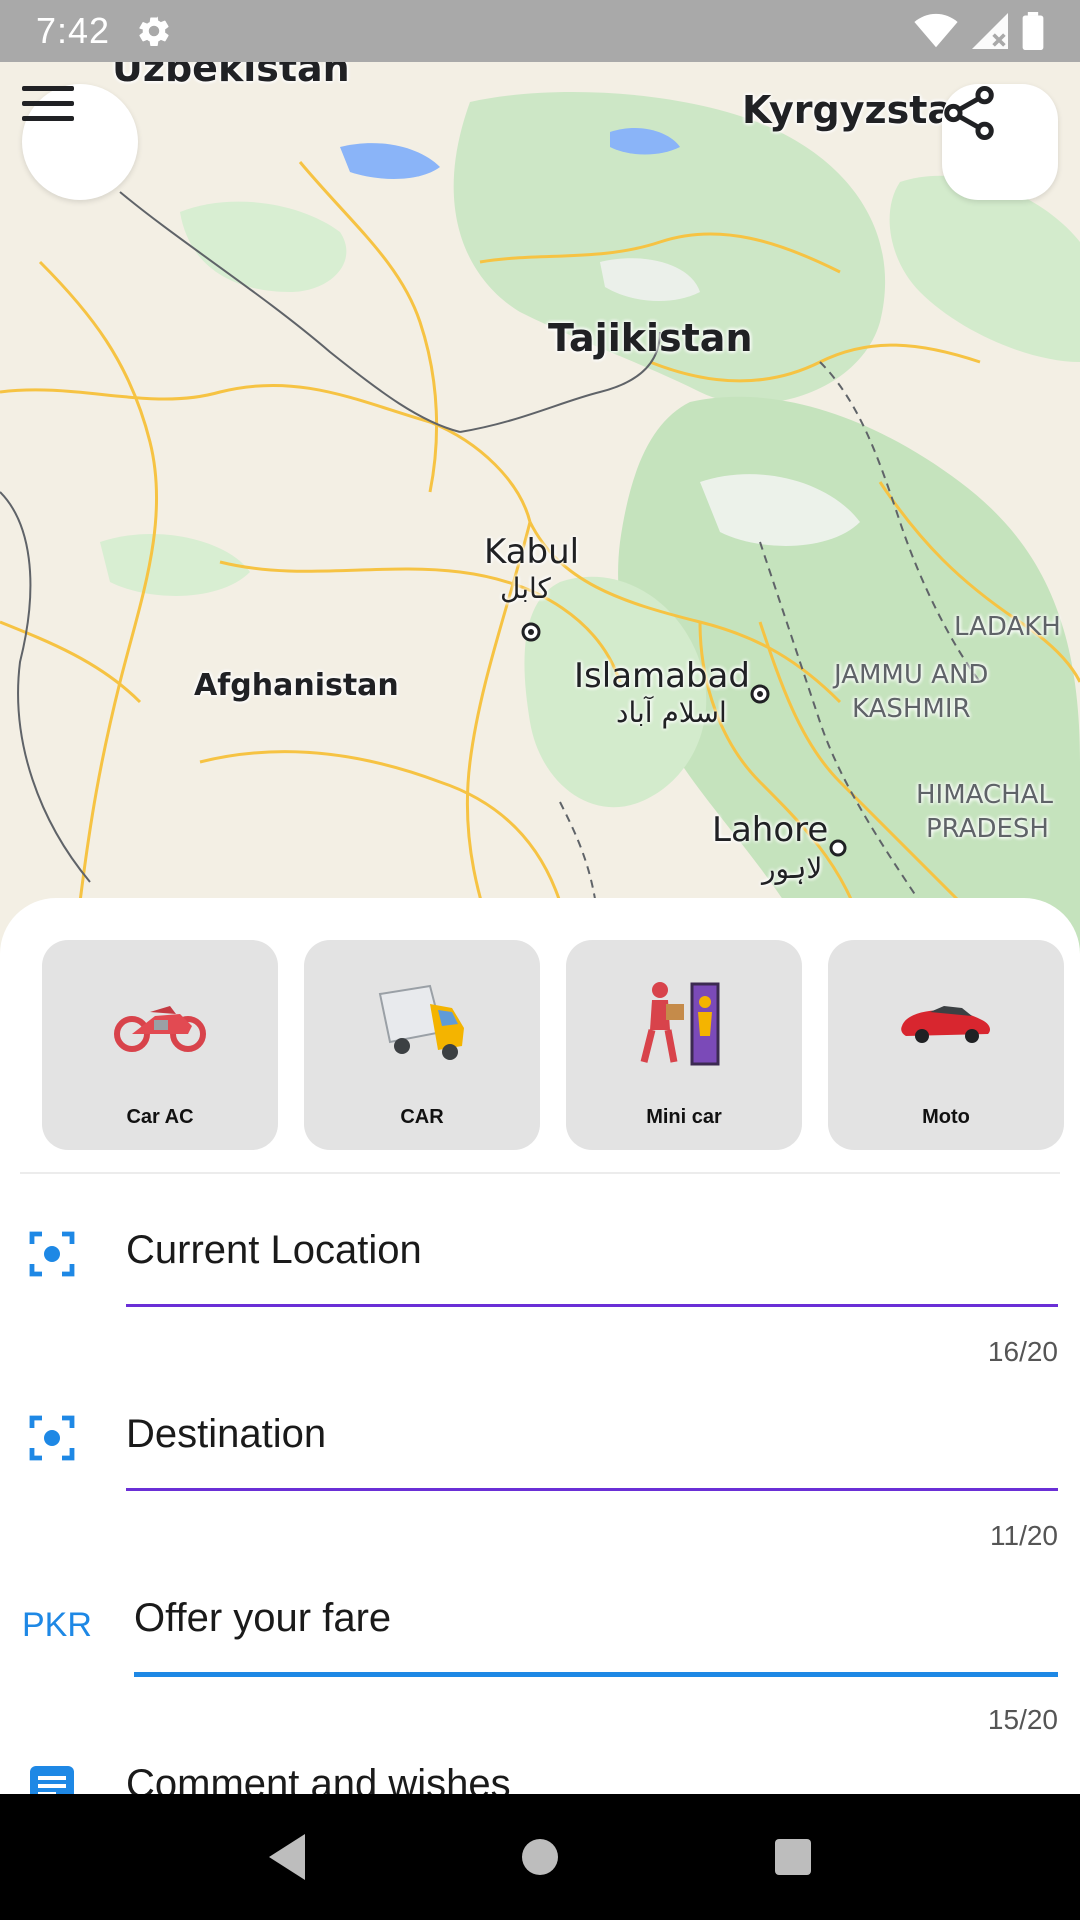 This screenshot has height=1920, width=1080. Describe the element at coordinates (540, 1173) in the screenshot. I see `divider` at that location.